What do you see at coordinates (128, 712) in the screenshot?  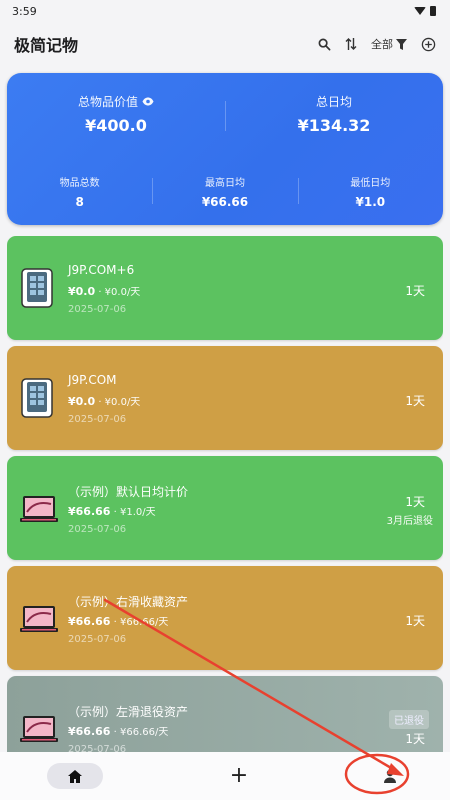 I see `item-name: （示例）左滑退役资产` at bounding box center [128, 712].